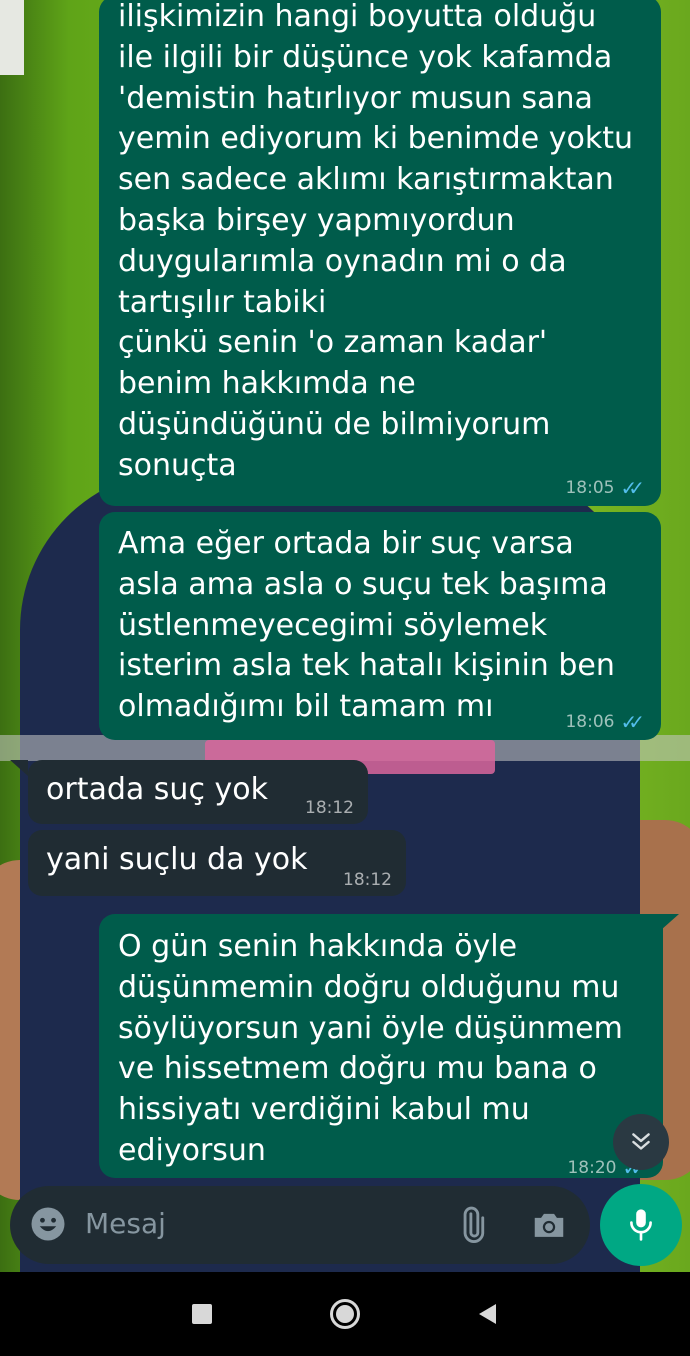  I want to click on message-text-line: duygularımla oynadın mi o da, so click(342, 261).